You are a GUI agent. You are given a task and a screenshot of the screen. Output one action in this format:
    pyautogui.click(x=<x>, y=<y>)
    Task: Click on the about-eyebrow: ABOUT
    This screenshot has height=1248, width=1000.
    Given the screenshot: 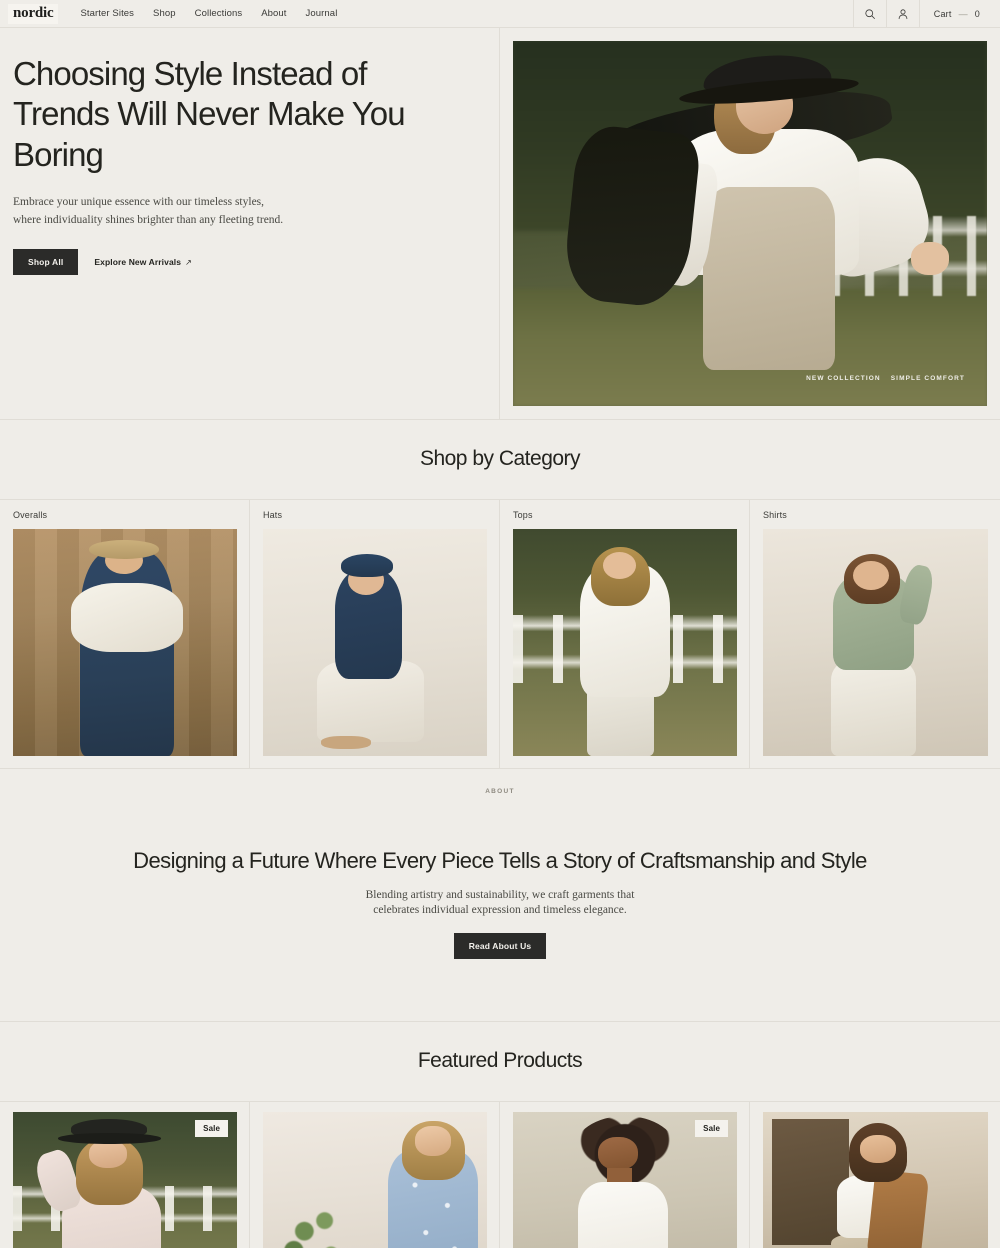 What is the action you would take?
    pyautogui.click(x=500, y=791)
    